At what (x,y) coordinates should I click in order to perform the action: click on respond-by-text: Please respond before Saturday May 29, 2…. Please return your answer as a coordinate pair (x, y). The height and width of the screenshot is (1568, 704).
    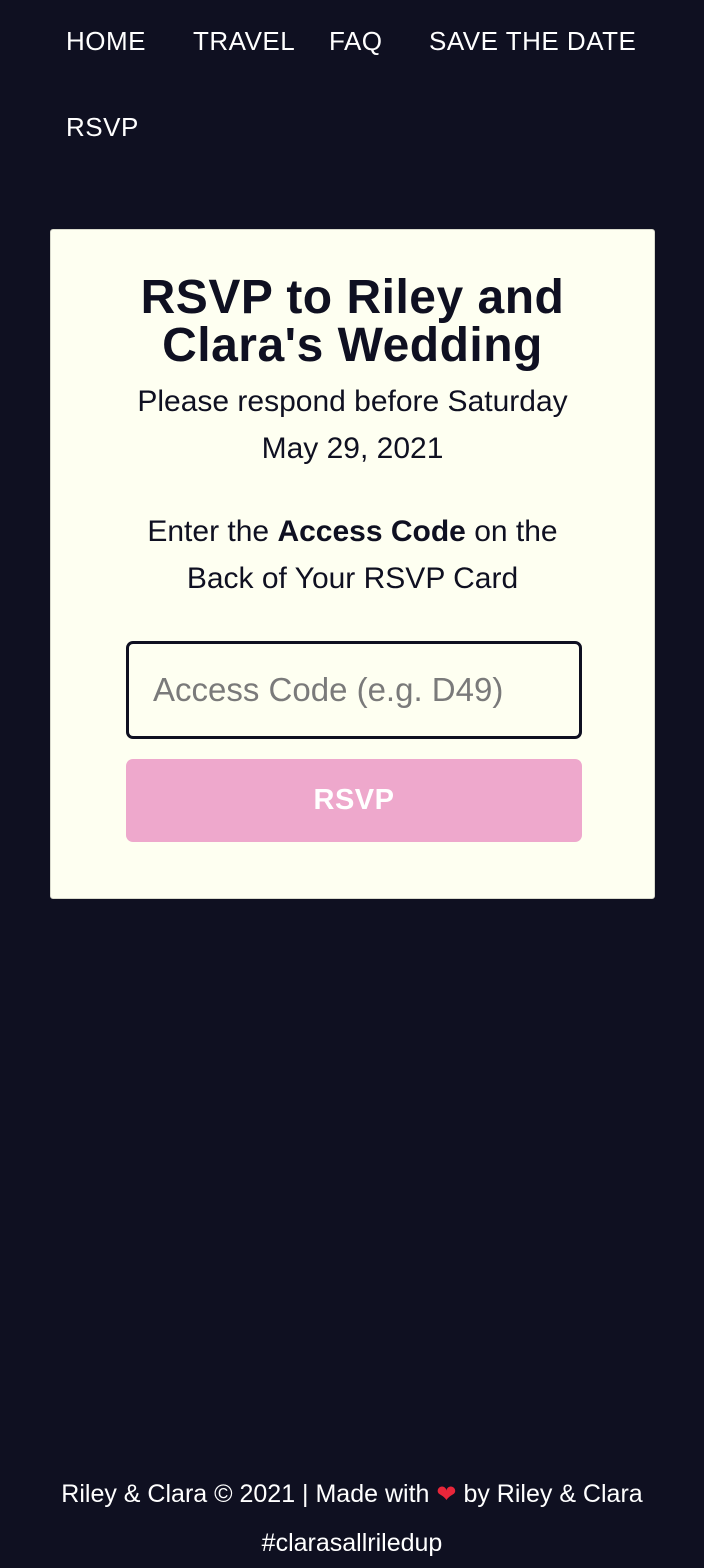
    Looking at the image, I should click on (352, 425).